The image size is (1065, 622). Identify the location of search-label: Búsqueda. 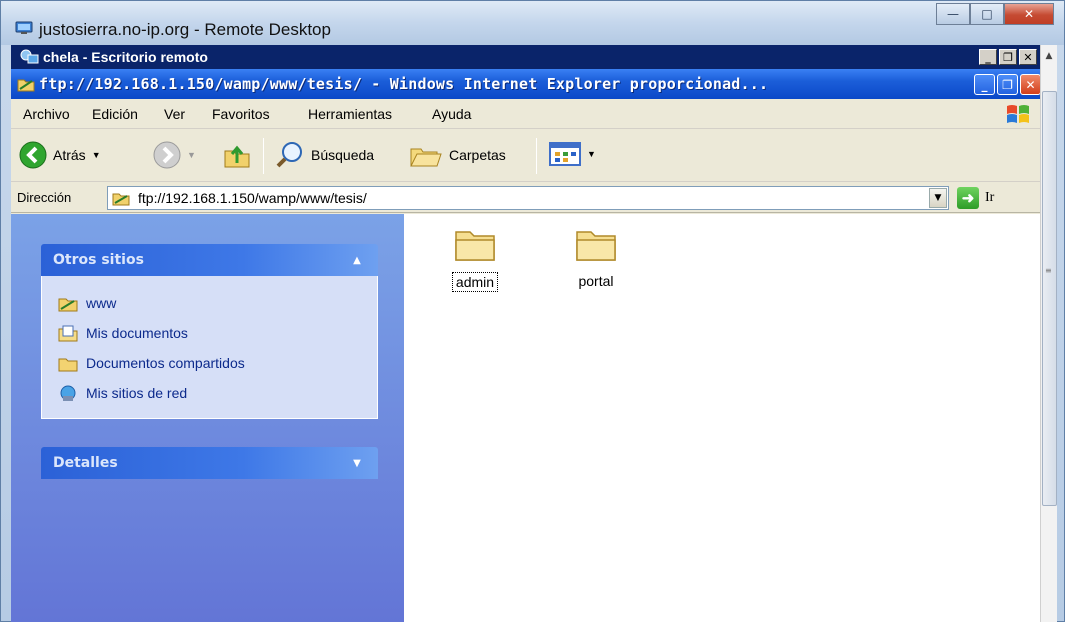
(343, 155).